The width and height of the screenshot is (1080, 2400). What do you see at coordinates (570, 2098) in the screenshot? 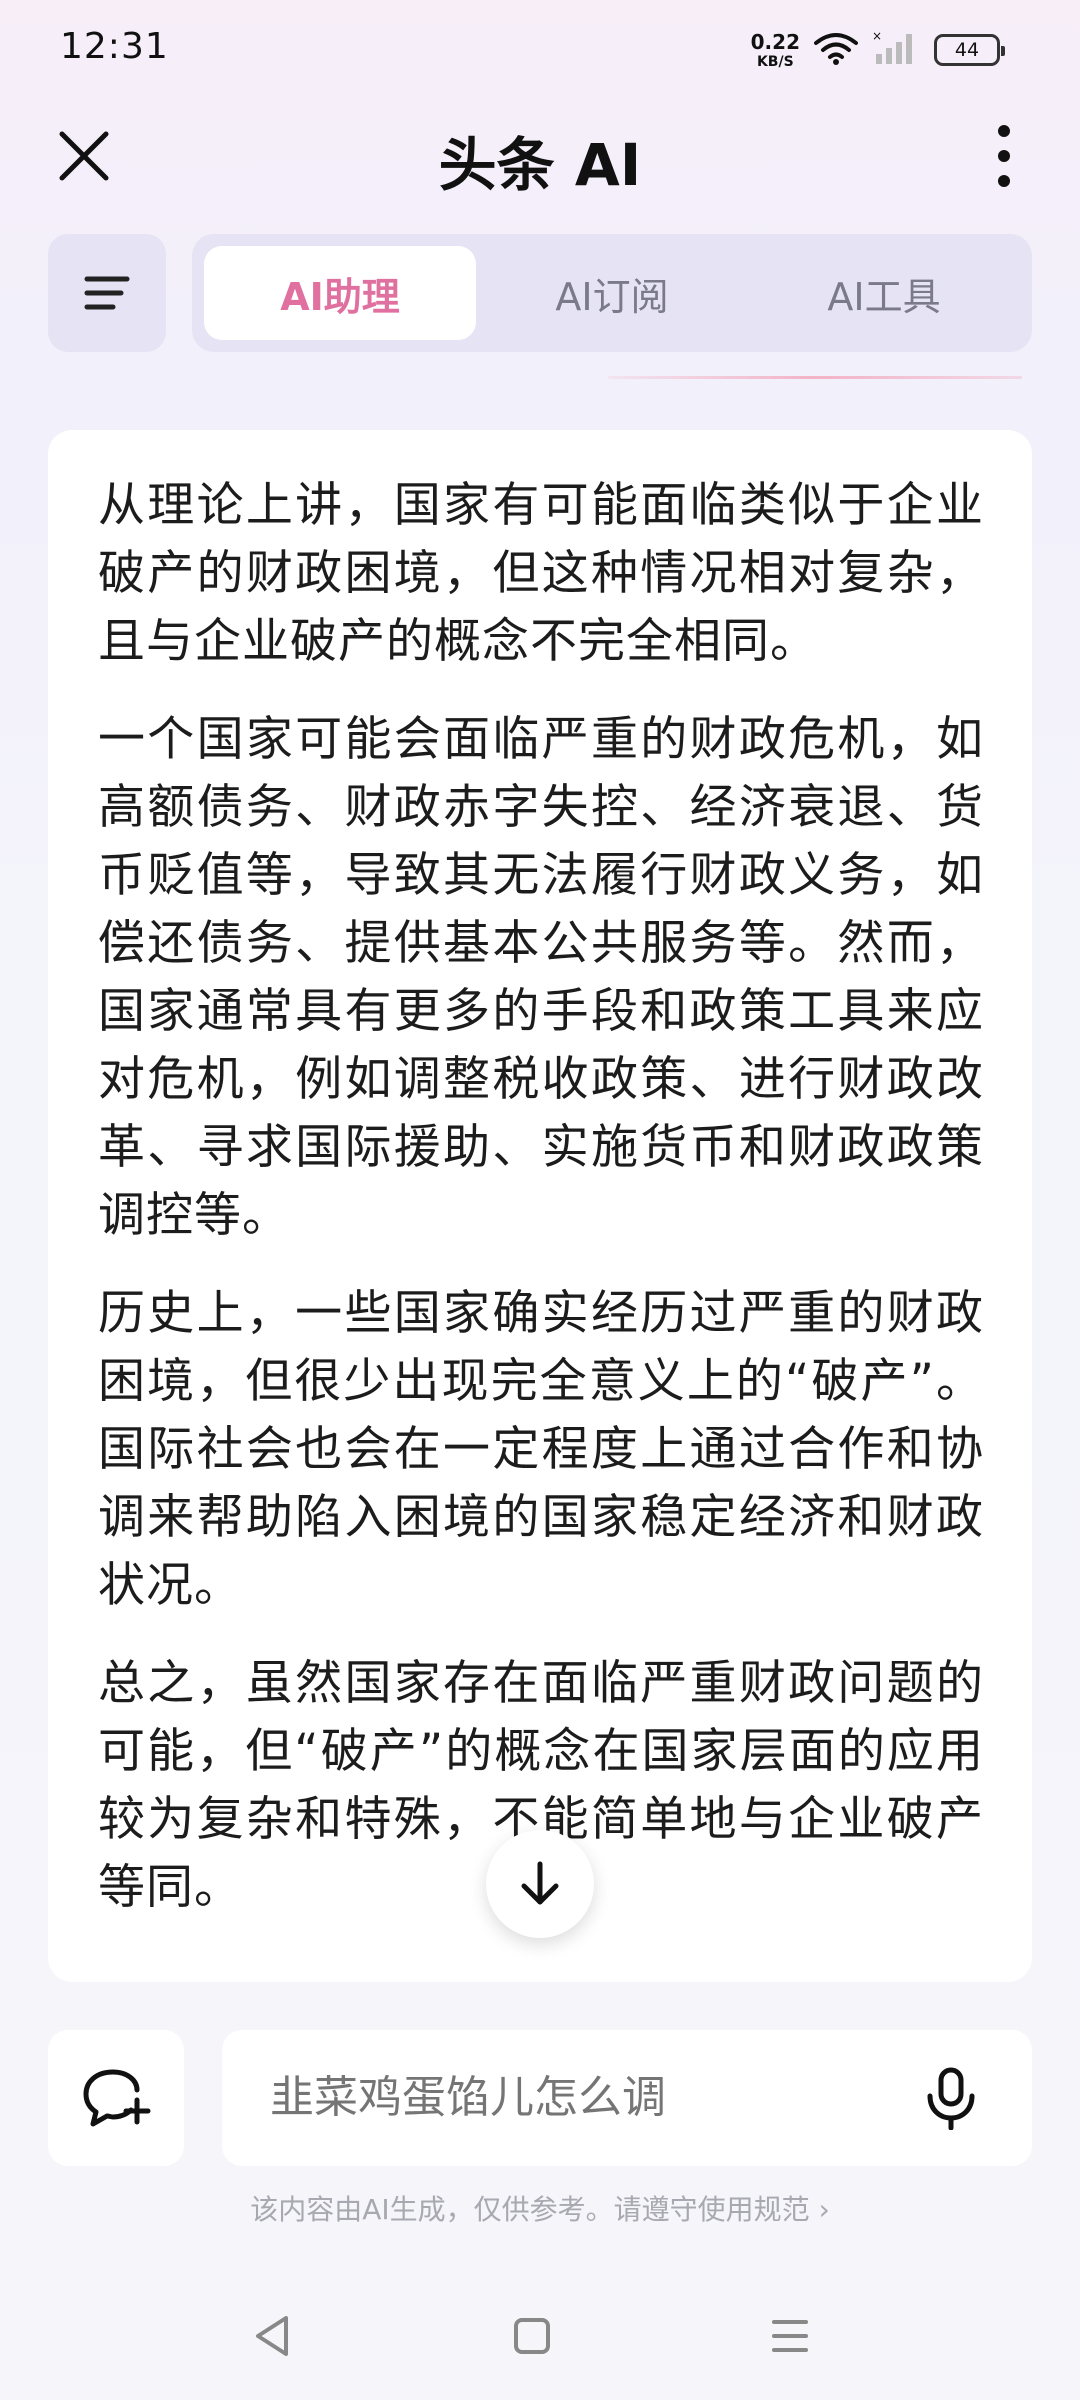
I see `chat-input` at bounding box center [570, 2098].